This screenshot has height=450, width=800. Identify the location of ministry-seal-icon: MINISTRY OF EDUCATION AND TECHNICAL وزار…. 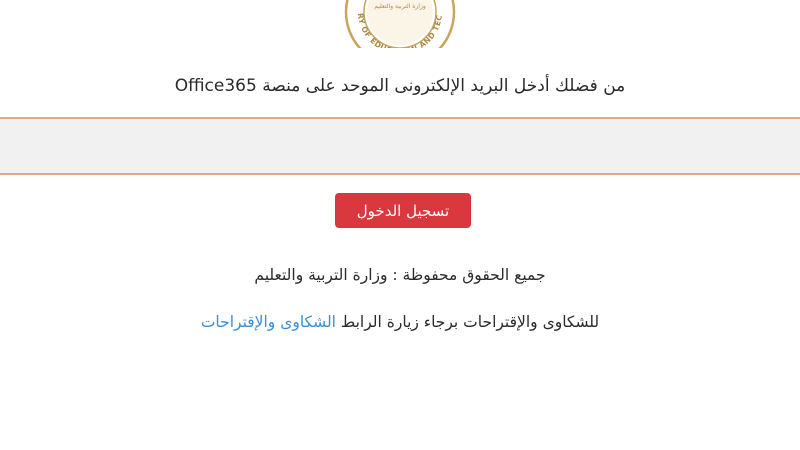
(396, 24).